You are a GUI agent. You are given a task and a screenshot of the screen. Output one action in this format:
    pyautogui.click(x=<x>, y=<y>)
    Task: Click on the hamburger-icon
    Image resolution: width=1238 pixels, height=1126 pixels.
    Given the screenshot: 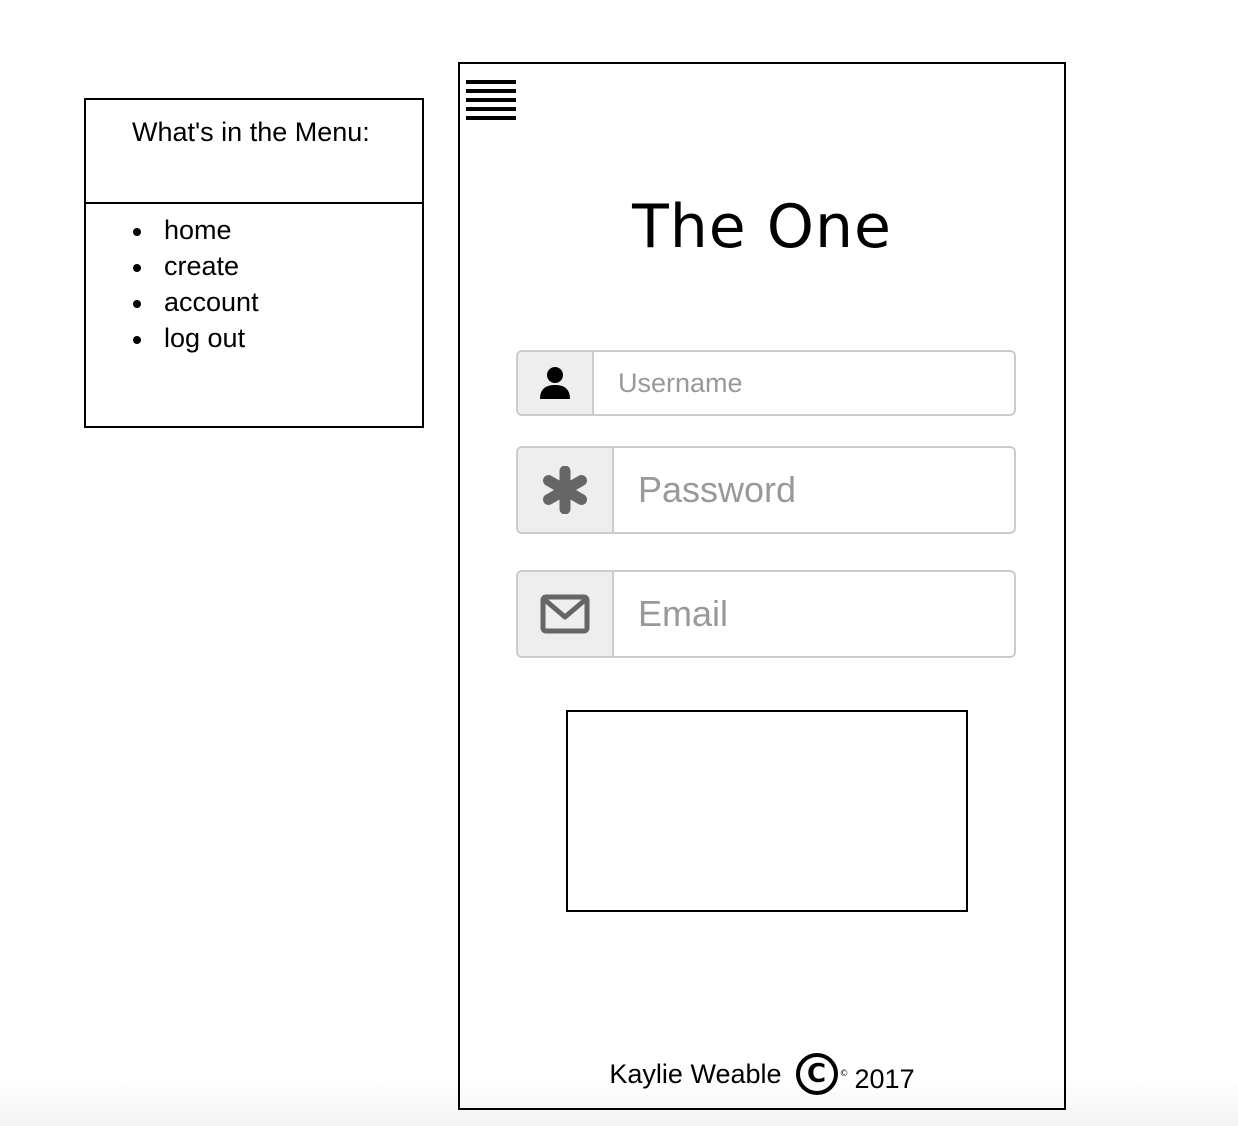 What is the action you would take?
    pyautogui.click(x=491, y=100)
    